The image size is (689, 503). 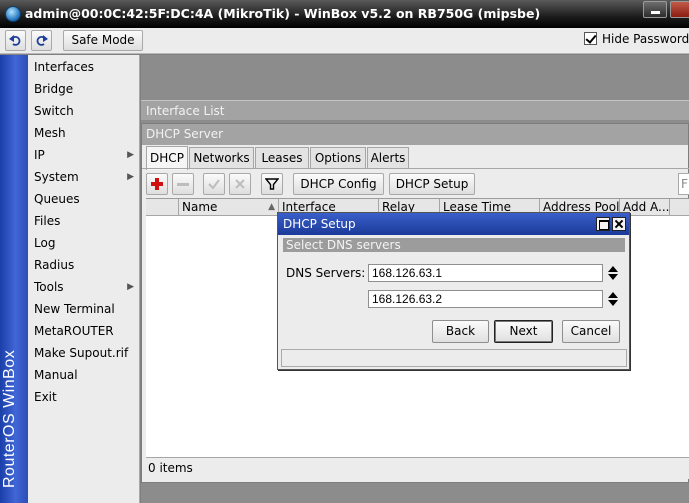 I want to click on filter-icon, so click(x=272, y=184).